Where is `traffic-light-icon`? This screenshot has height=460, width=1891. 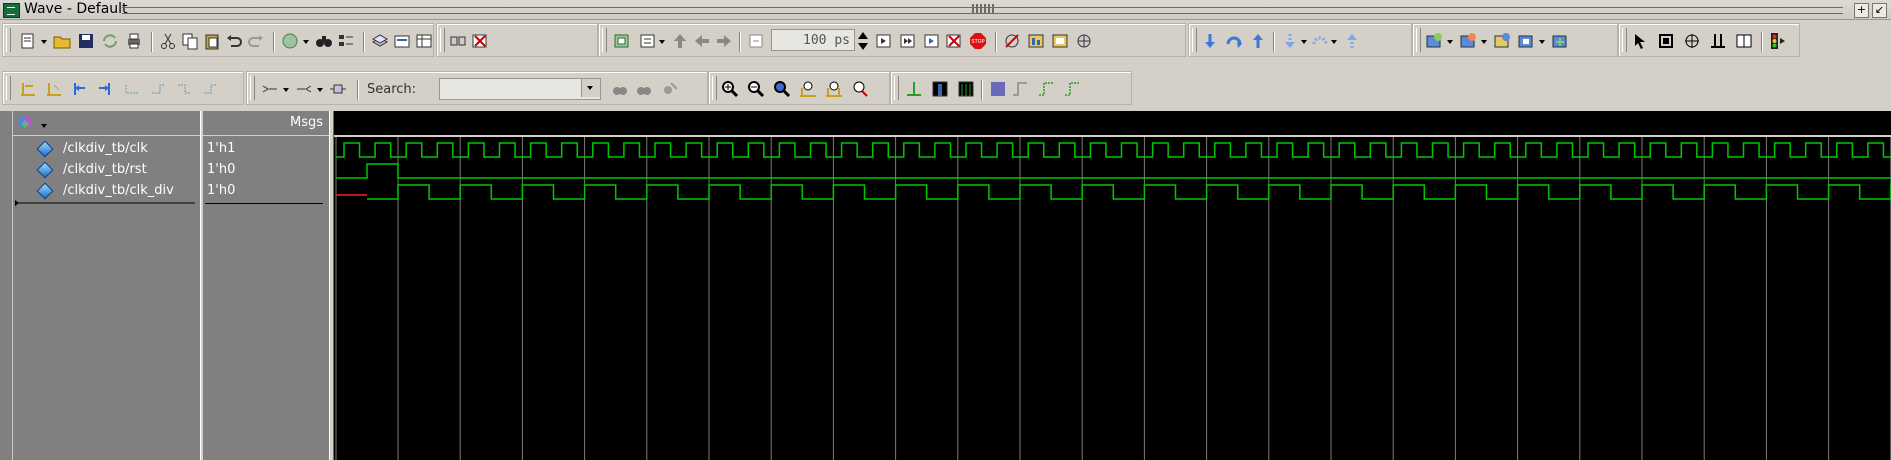
traffic-light-icon is located at coordinates (1778, 41).